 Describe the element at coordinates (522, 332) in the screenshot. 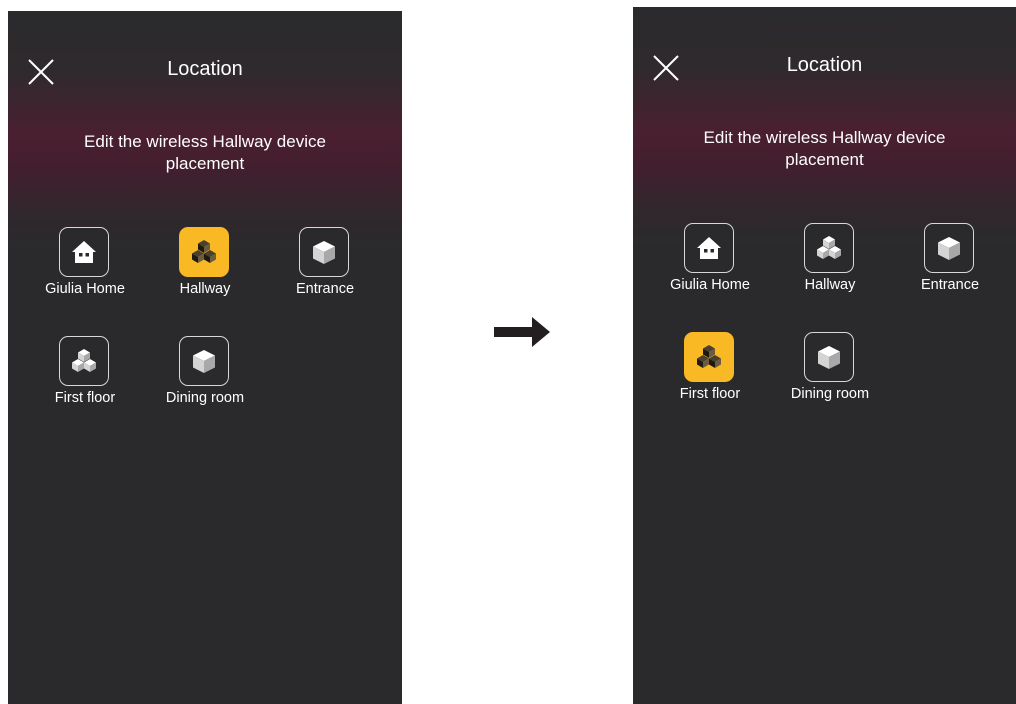

I see `right-arrow-icon` at that location.